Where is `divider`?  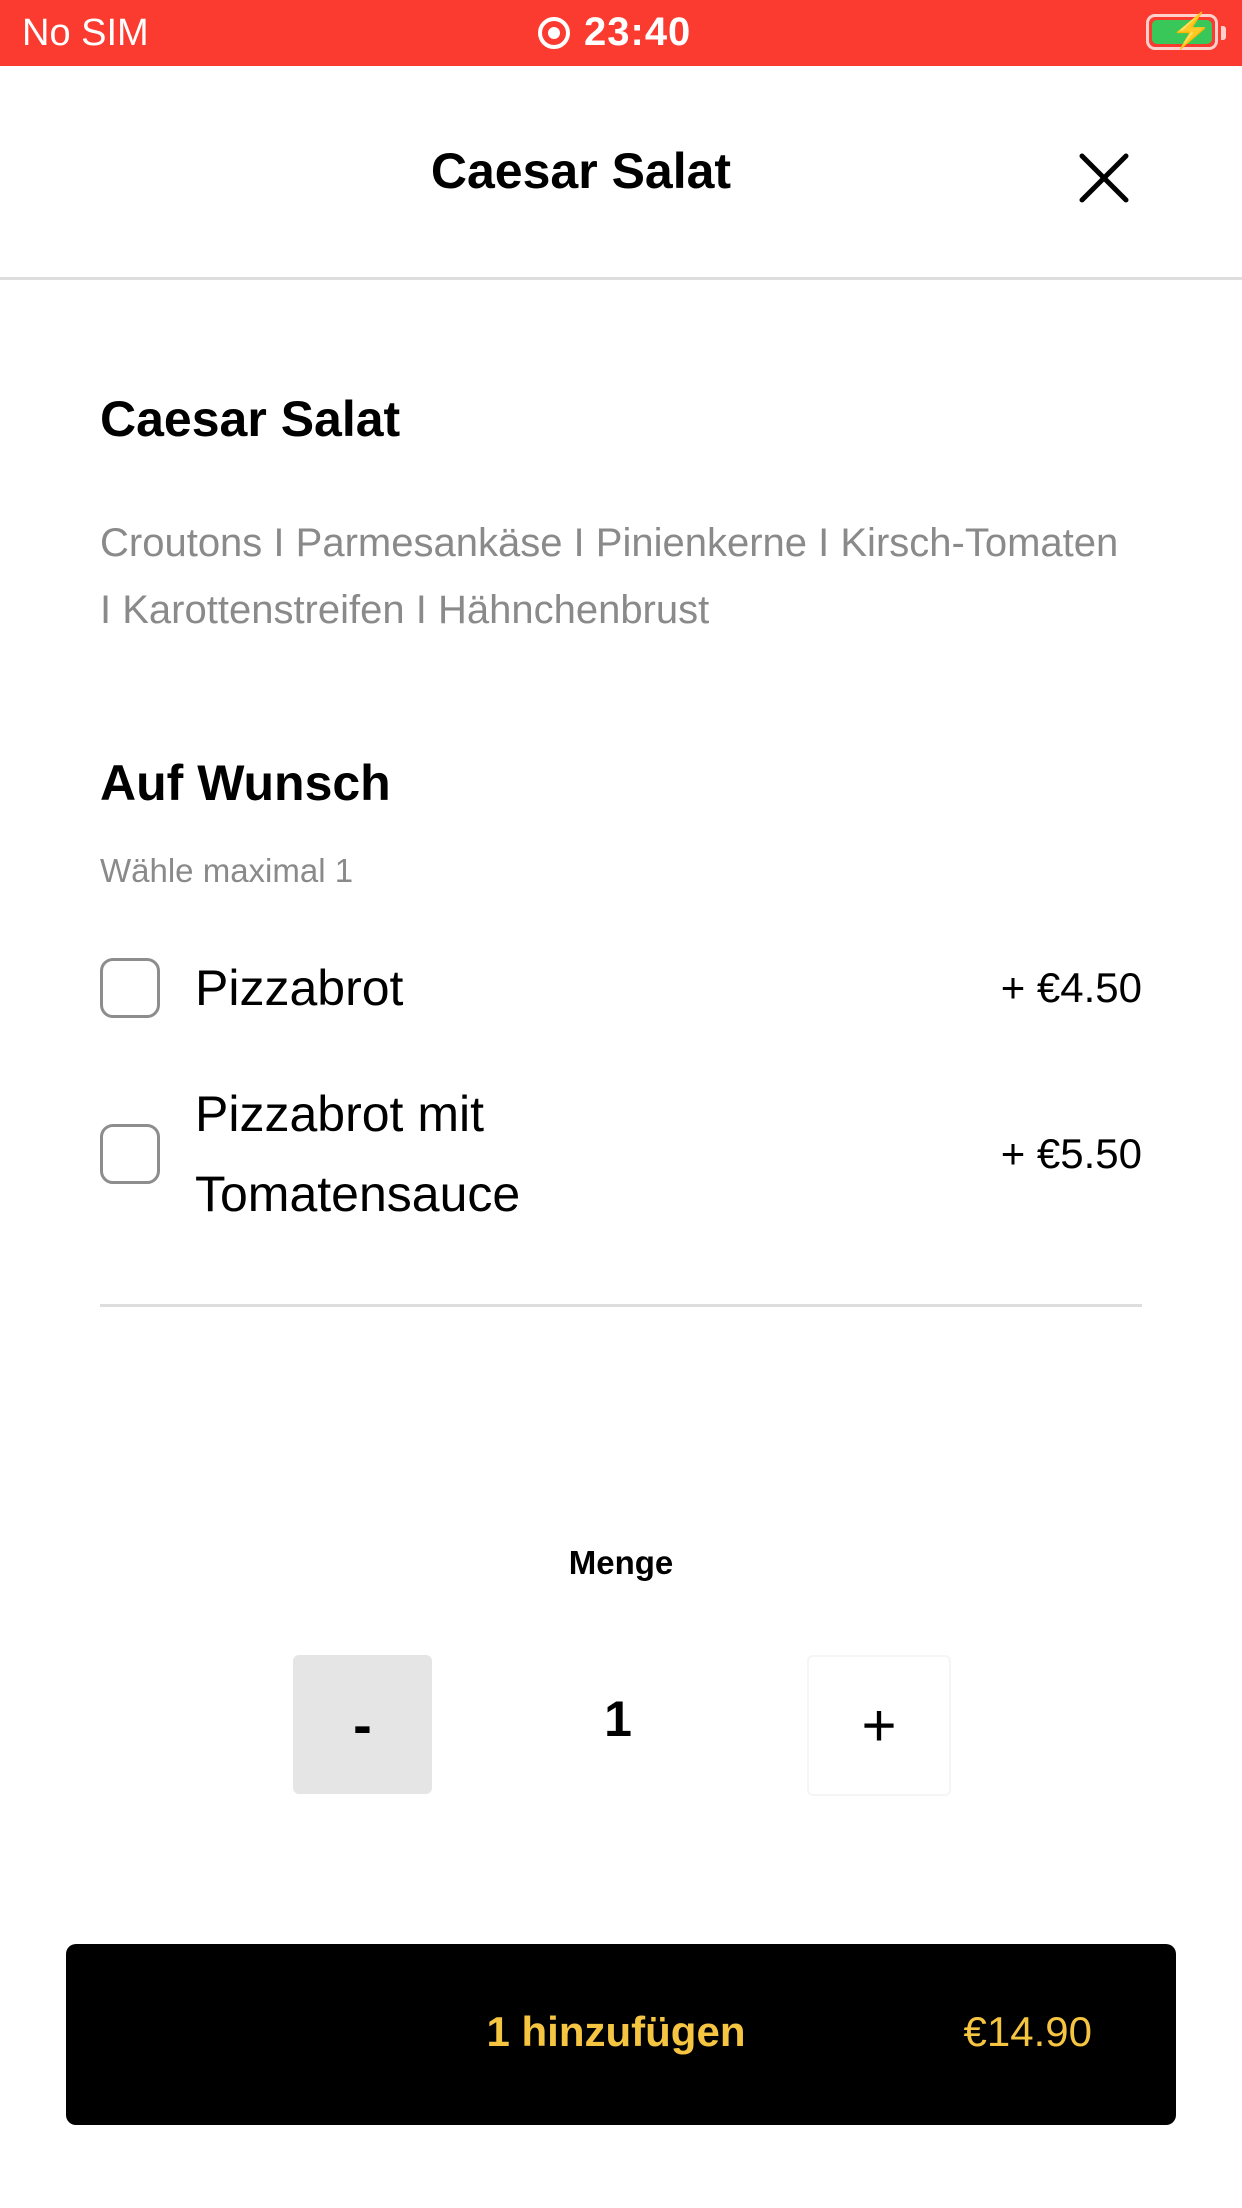
divider is located at coordinates (621, 1305).